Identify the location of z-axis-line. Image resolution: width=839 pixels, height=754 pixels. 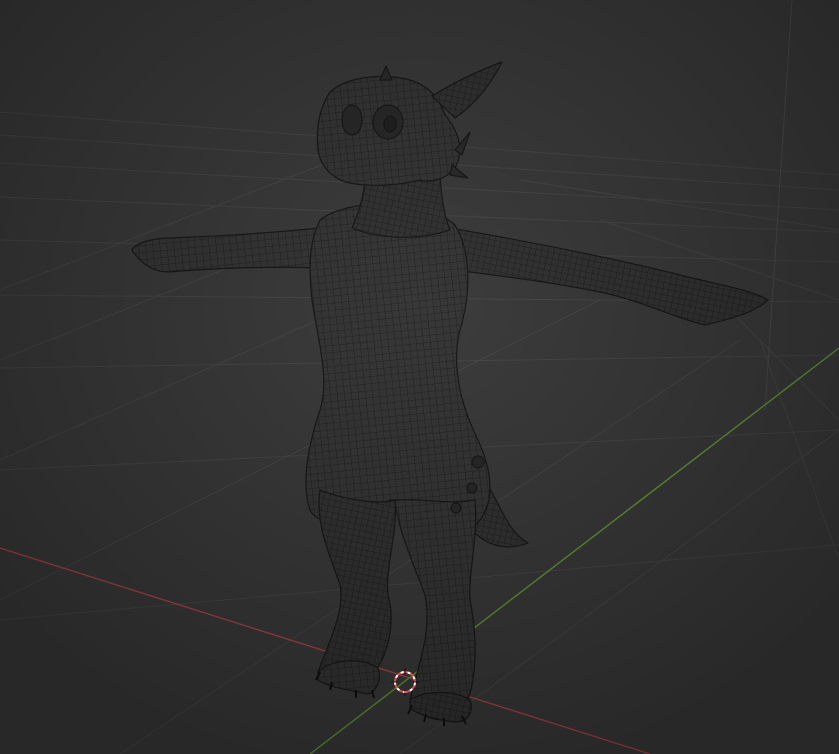
(778, 205).